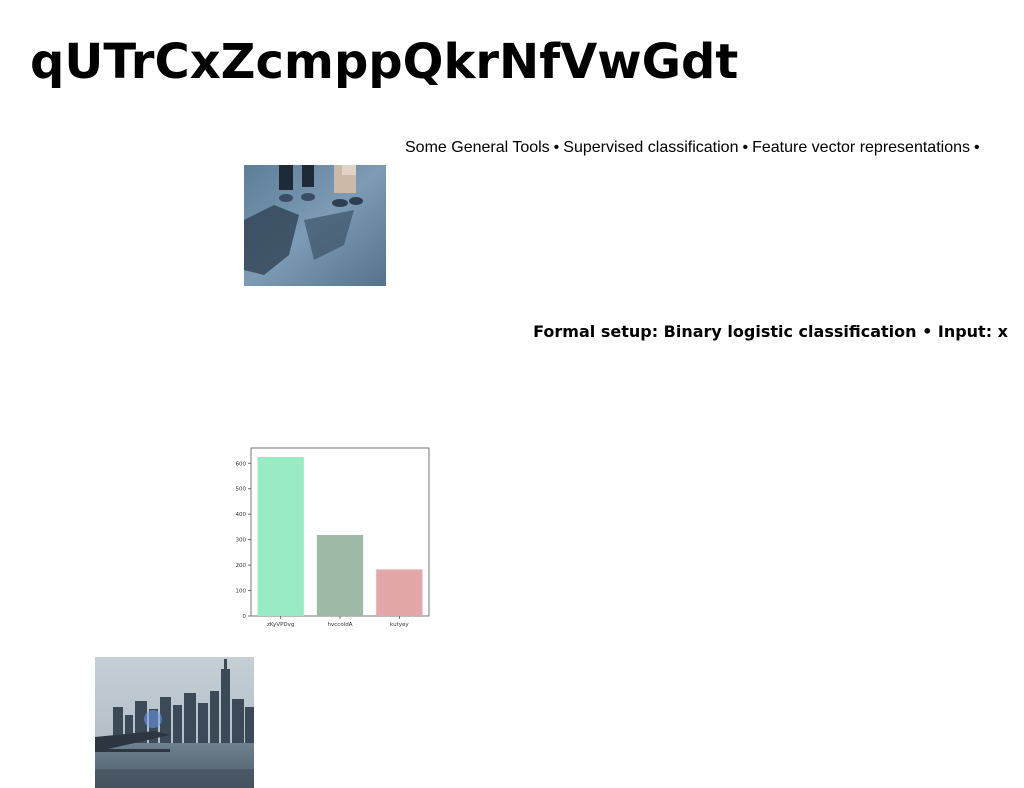 The height and width of the screenshot is (788, 1024). What do you see at coordinates (245, 617) in the screenshot?
I see `y-tick-label: 0` at bounding box center [245, 617].